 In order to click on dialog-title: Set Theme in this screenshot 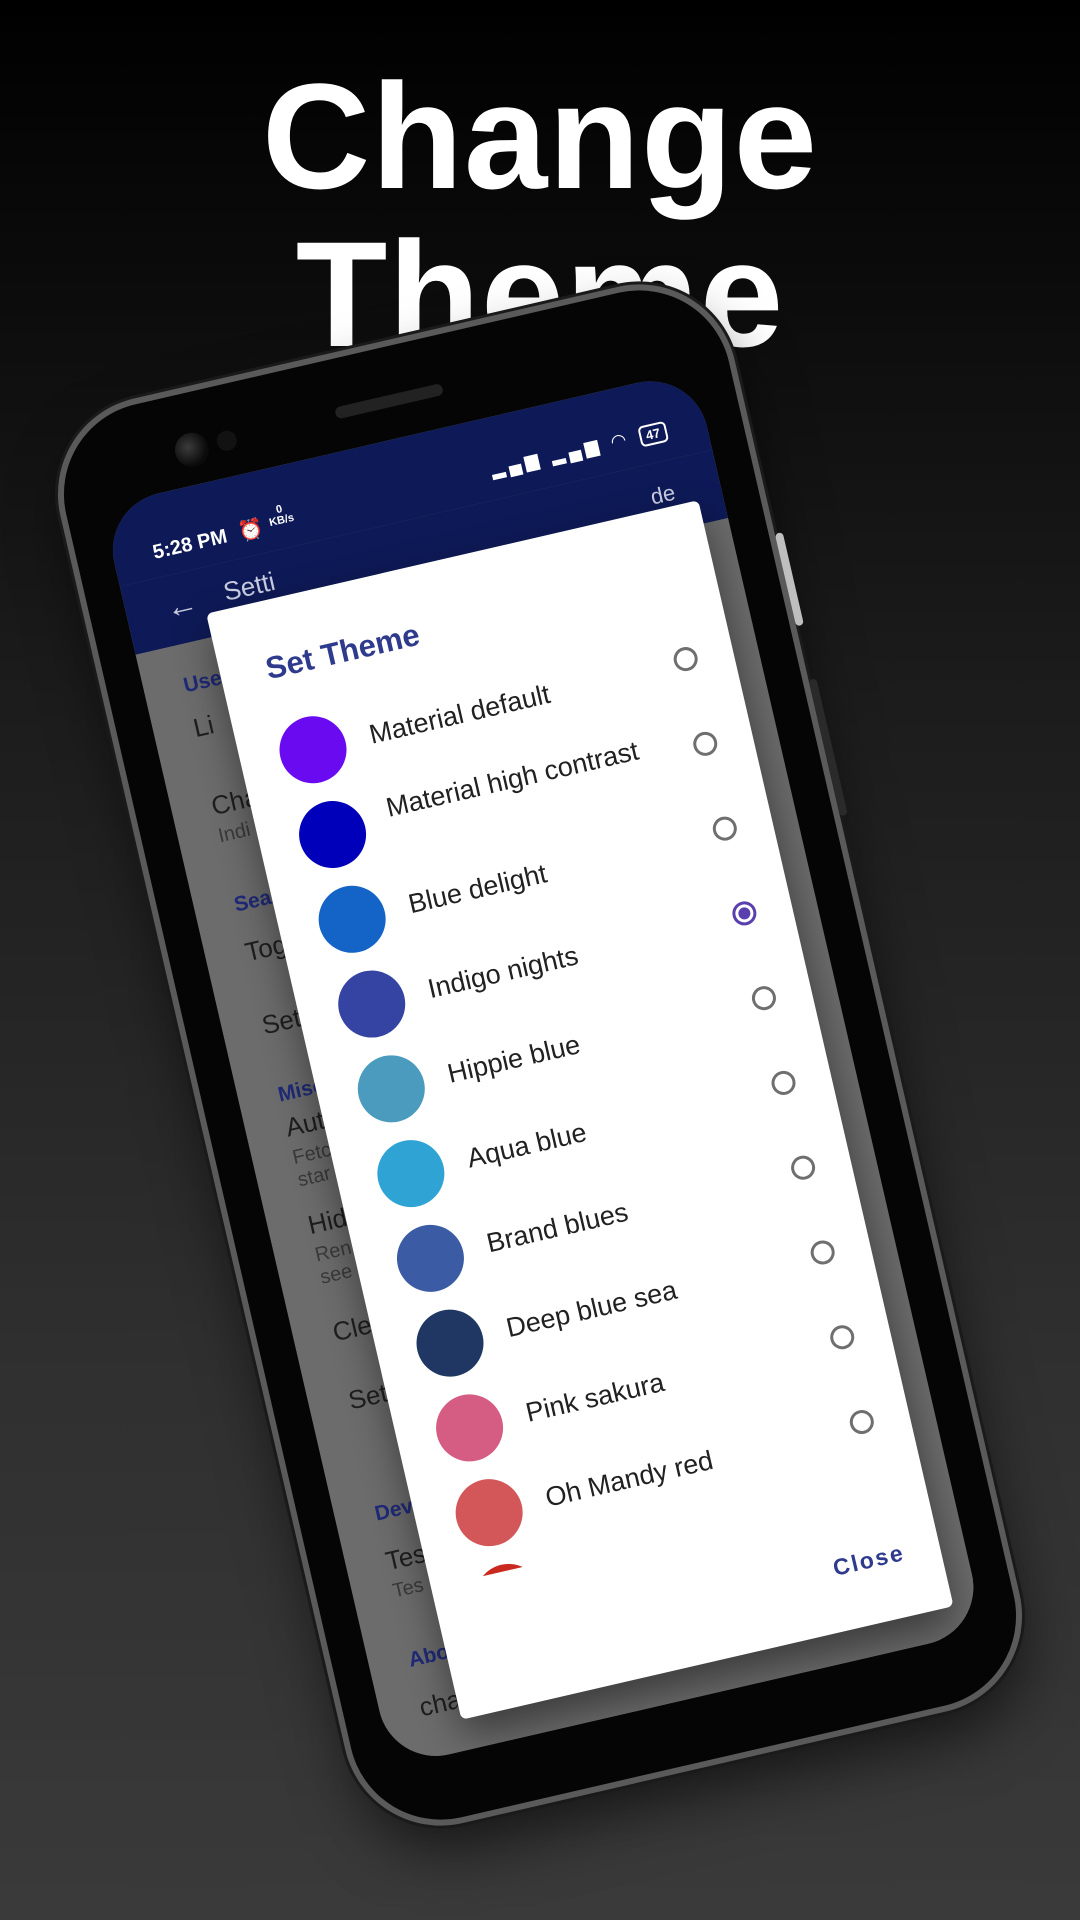, I will do `click(342, 651)`.